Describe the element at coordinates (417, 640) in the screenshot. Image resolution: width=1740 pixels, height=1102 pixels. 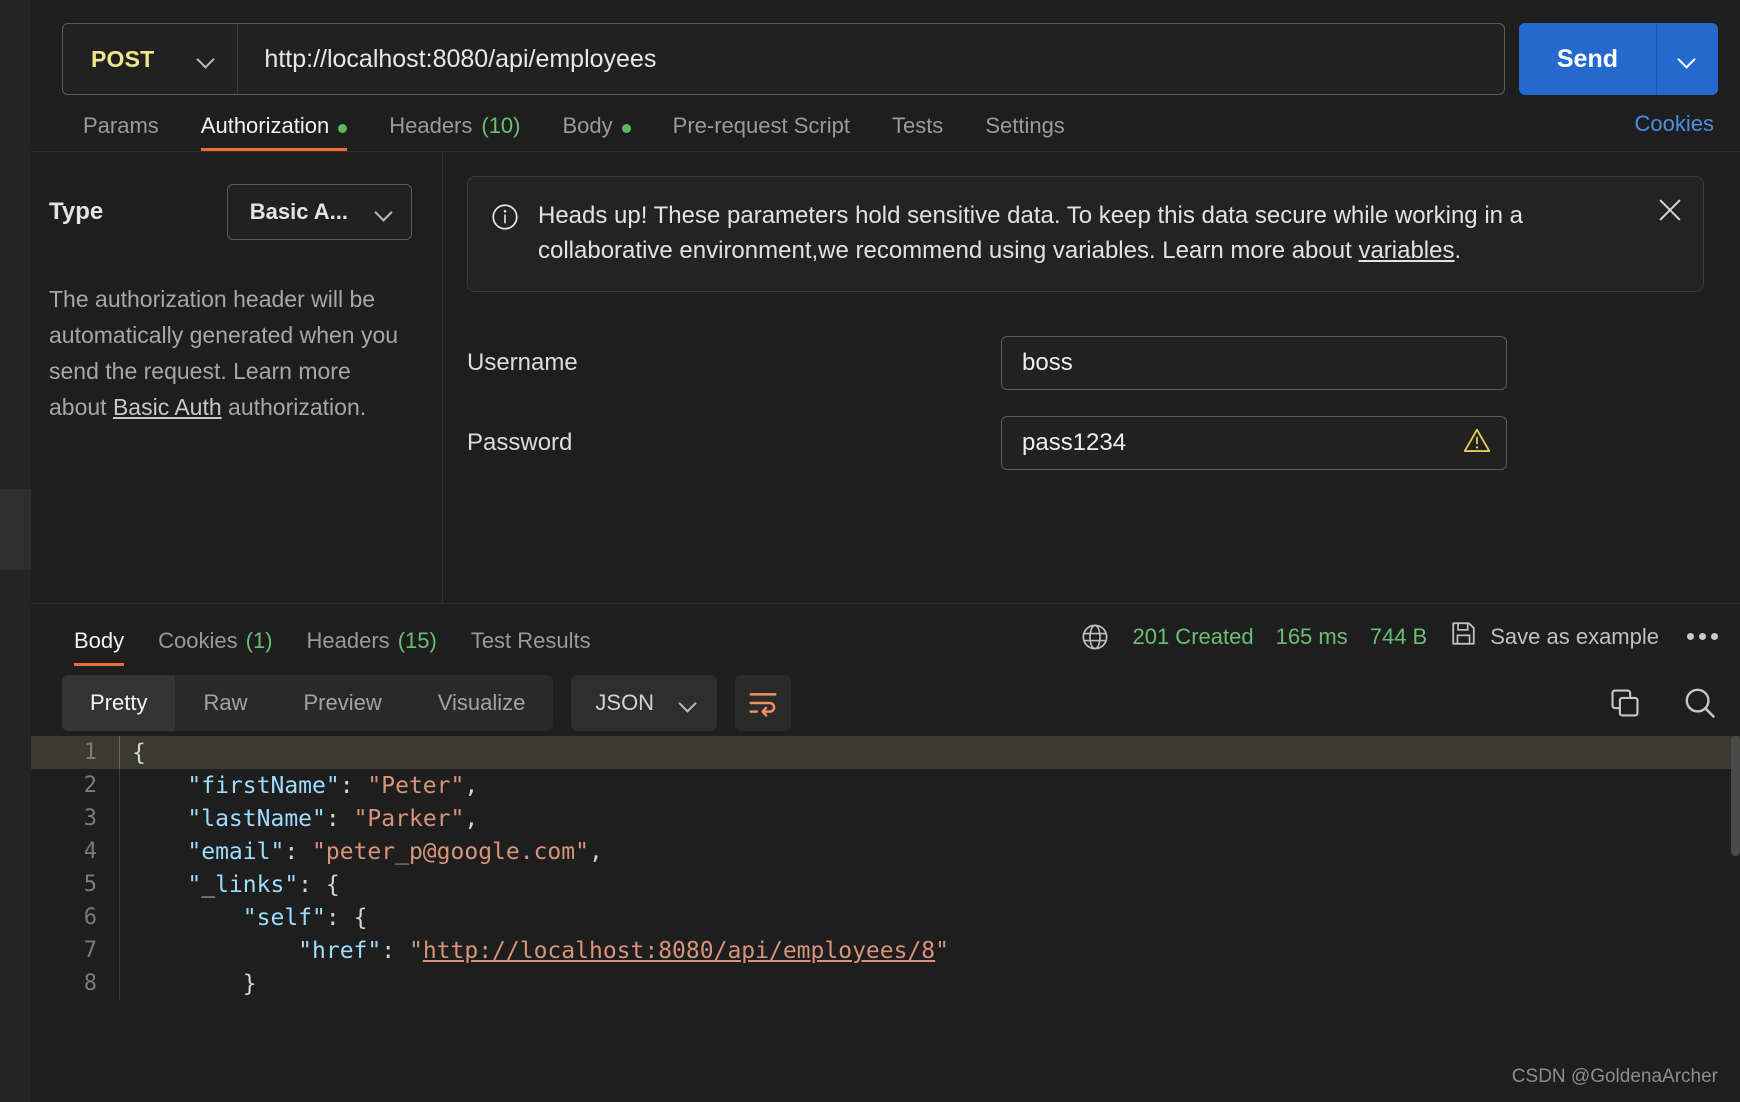
I see `response-tab-count: (15)` at that location.